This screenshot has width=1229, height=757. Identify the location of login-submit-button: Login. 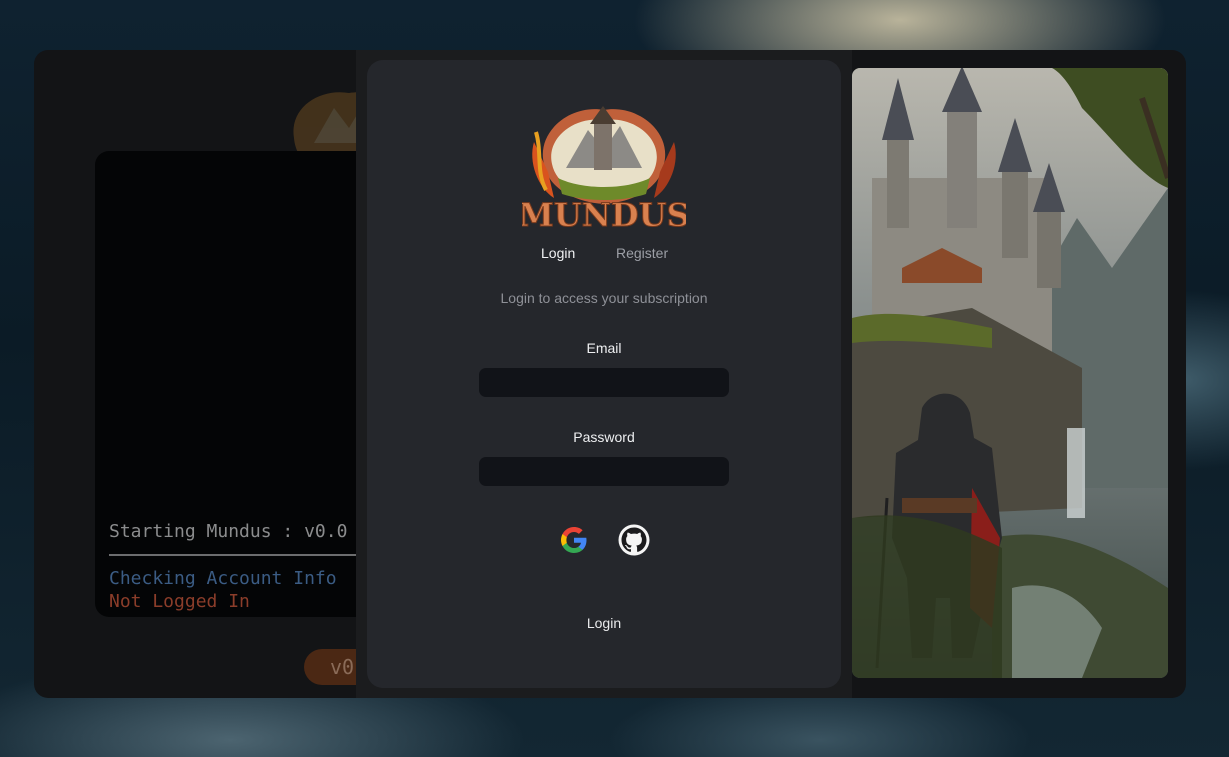
(604, 623).